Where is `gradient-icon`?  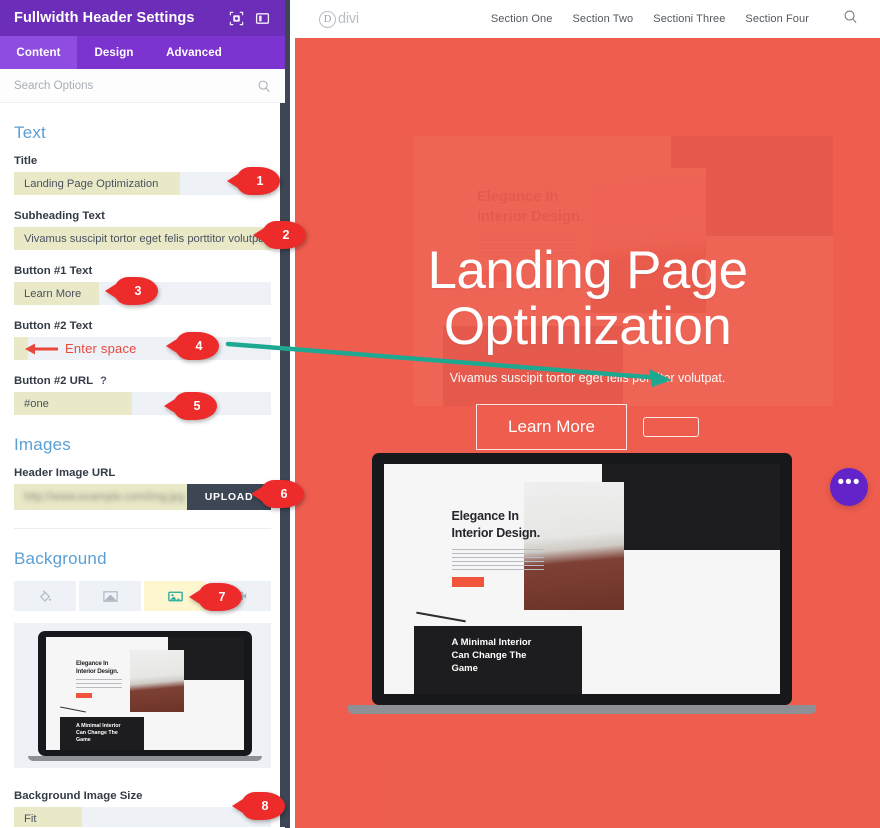 gradient-icon is located at coordinates (110, 596).